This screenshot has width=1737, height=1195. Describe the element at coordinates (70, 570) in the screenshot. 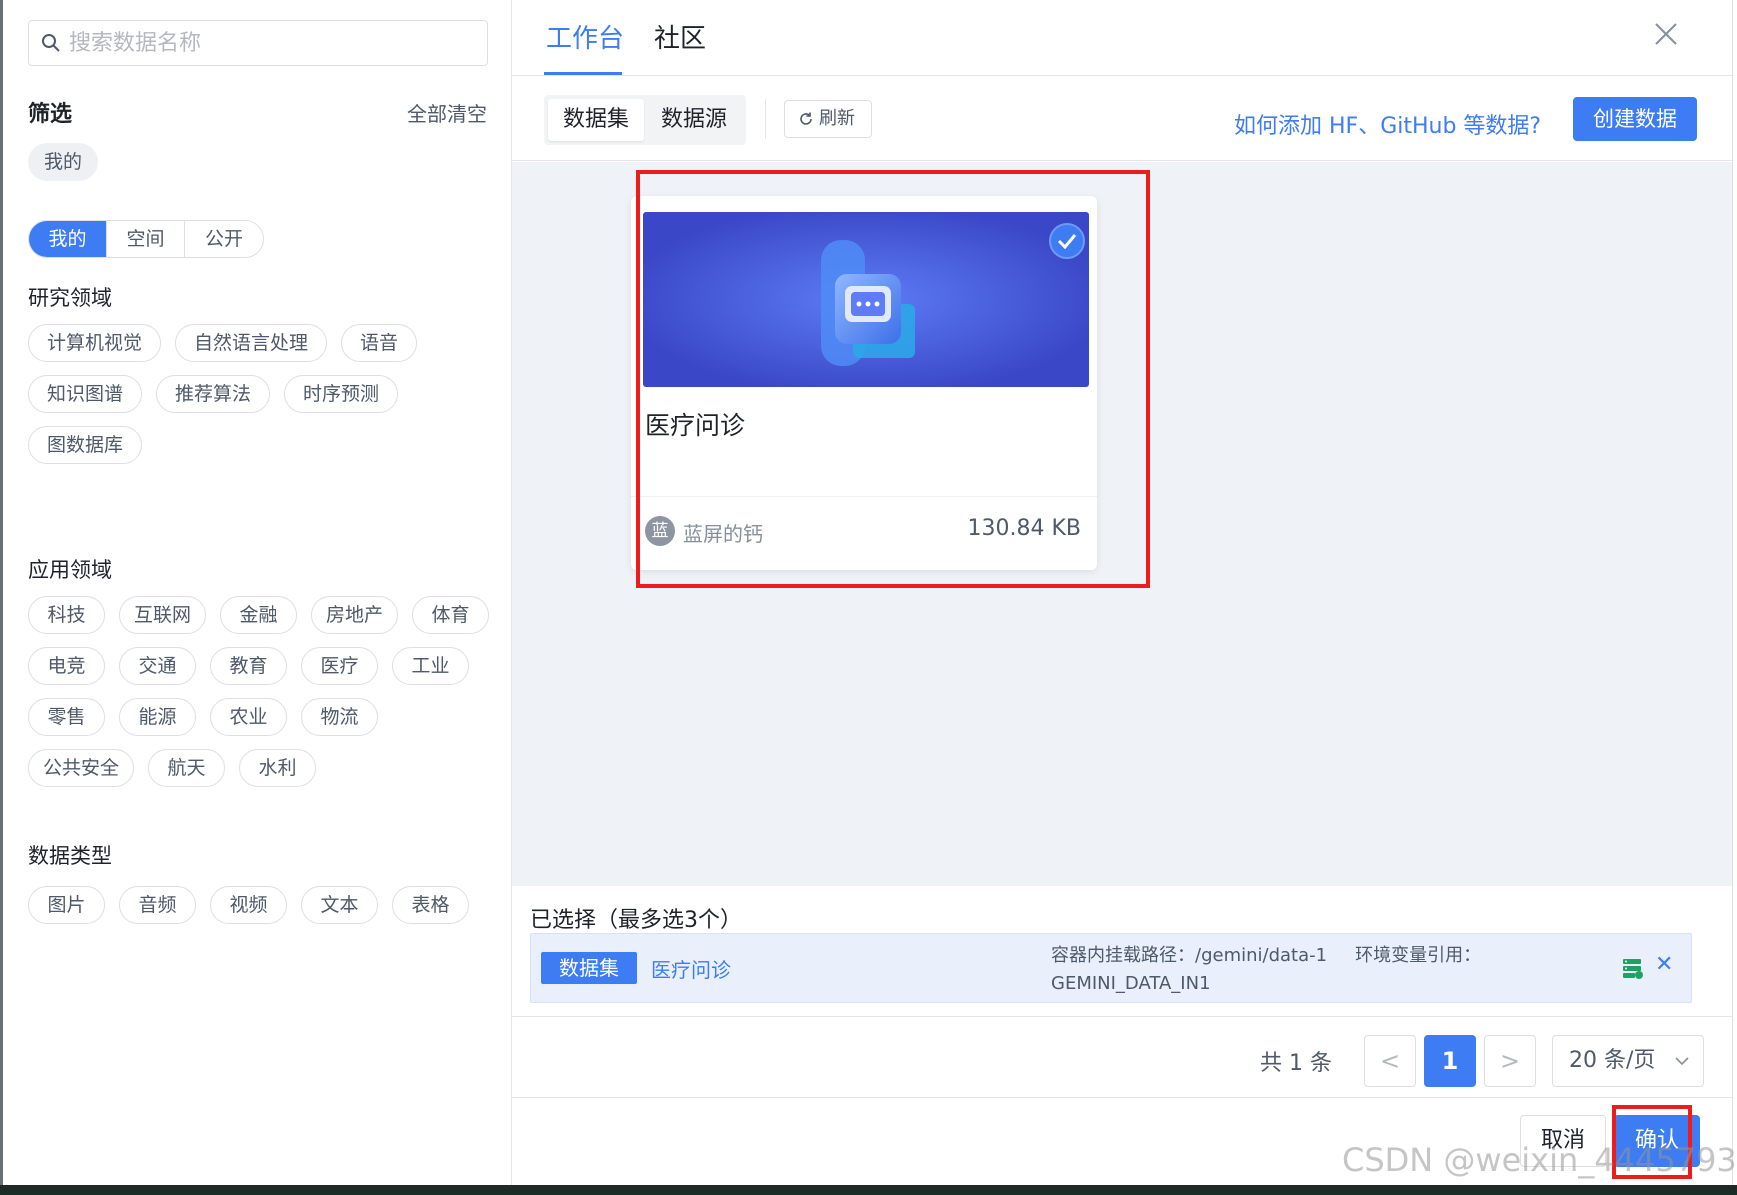

I see `application-area-title: 应用领域` at that location.